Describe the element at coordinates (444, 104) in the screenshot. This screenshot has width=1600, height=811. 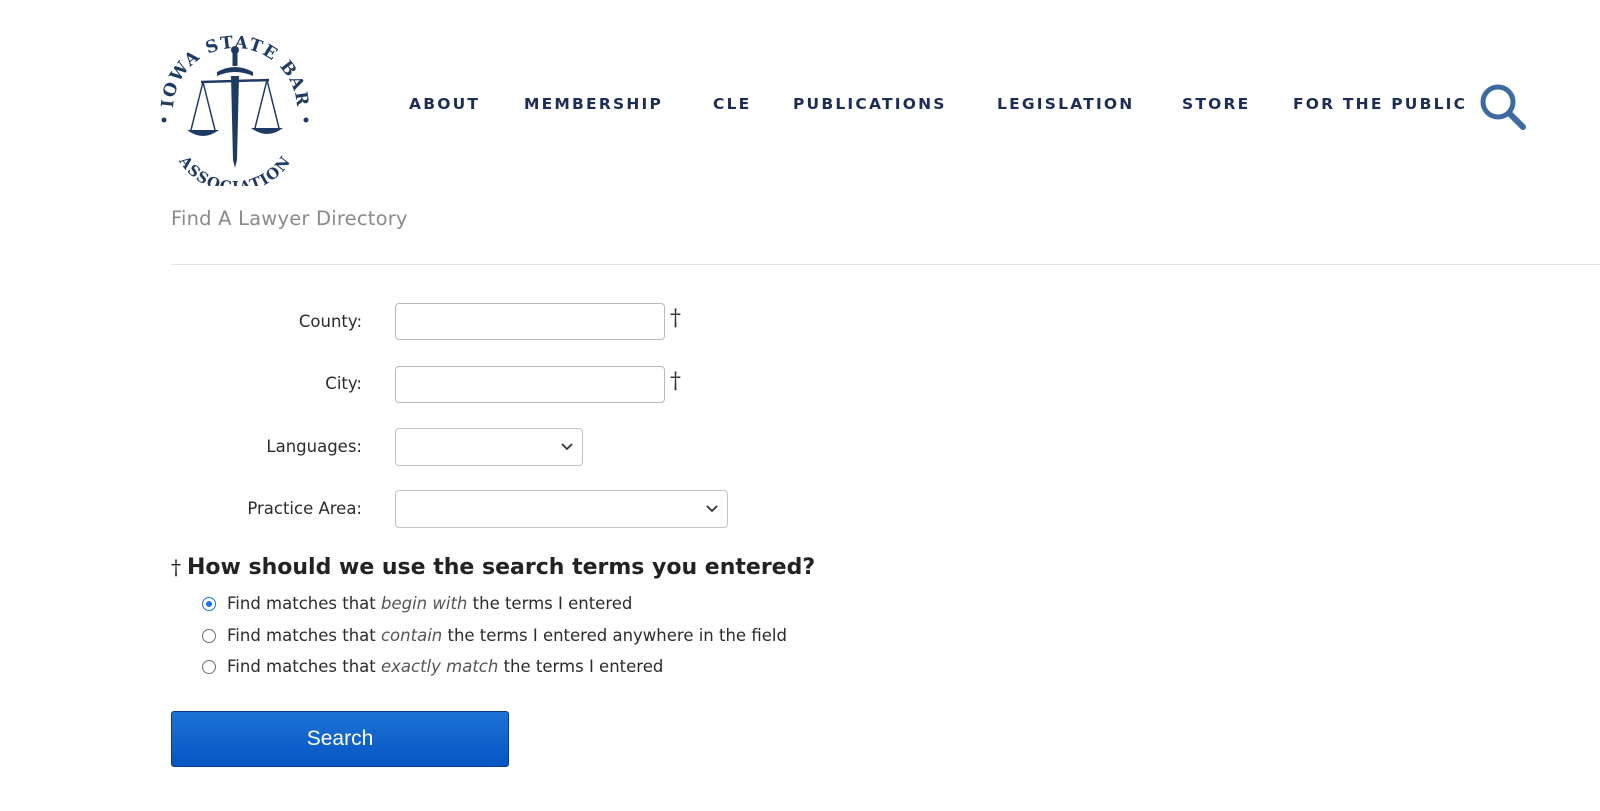
I see `nav-about: ABOUT` at that location.